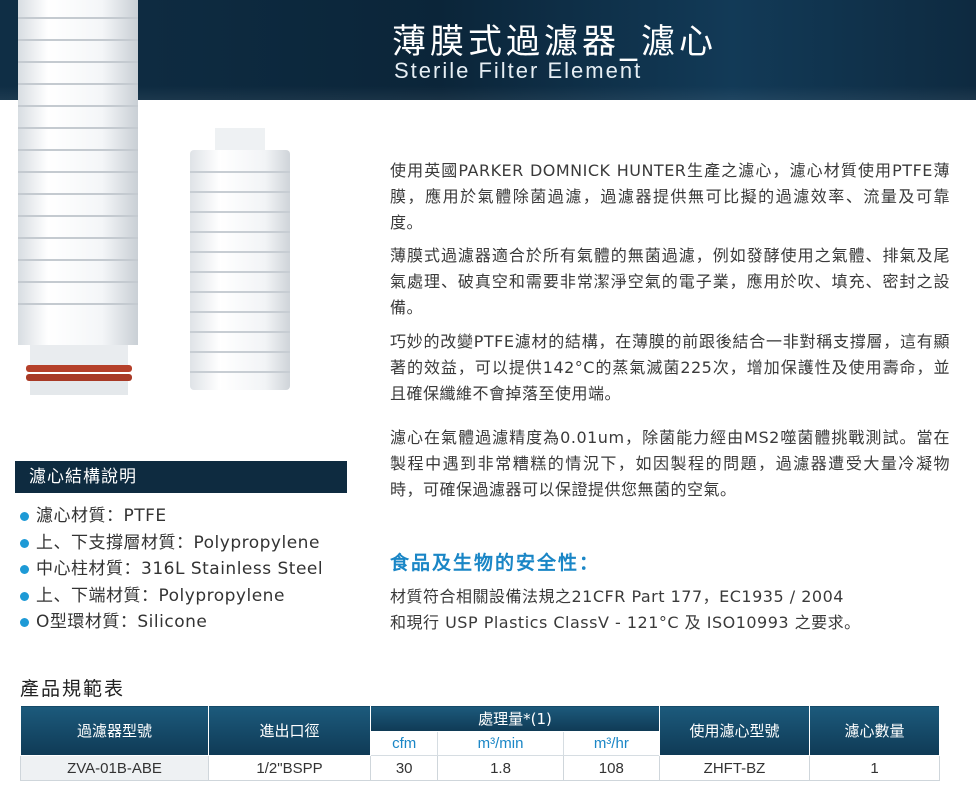  I want to click on cell-port: 1/2"BSPP, so click(289, 768).